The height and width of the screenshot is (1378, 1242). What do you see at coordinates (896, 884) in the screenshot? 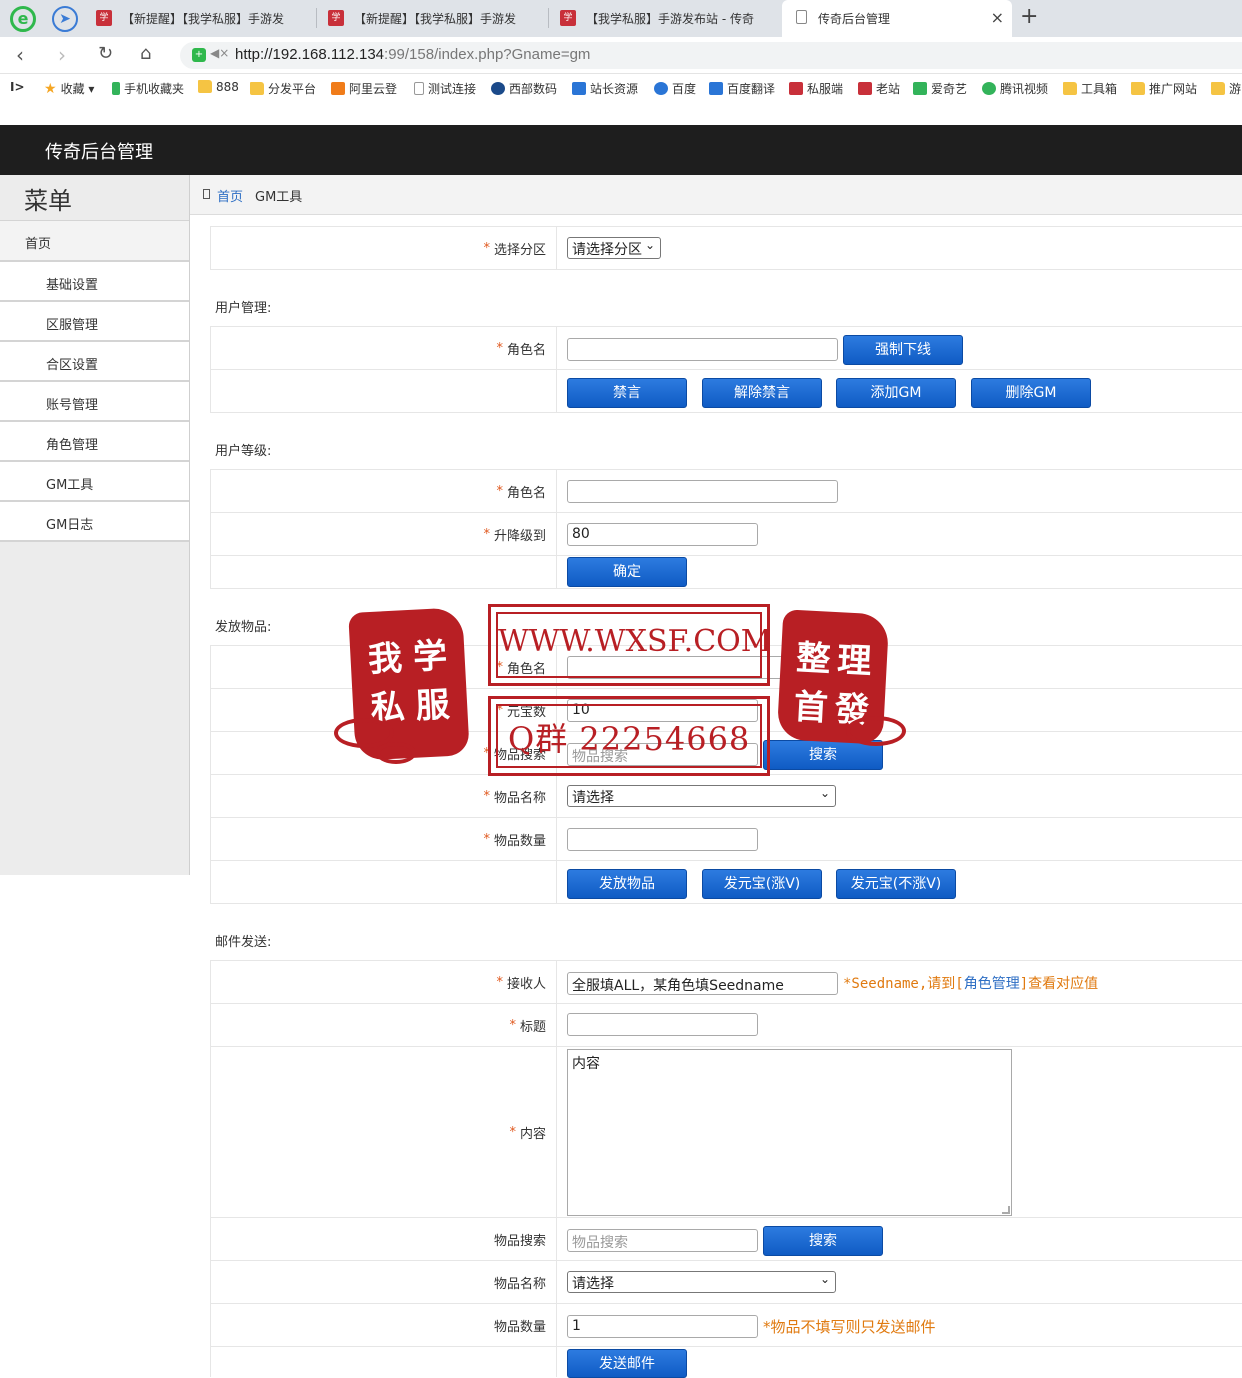
I see `send-ingot-novip-button: 发元宝(不涨V)` at bounding box center [896, 884].